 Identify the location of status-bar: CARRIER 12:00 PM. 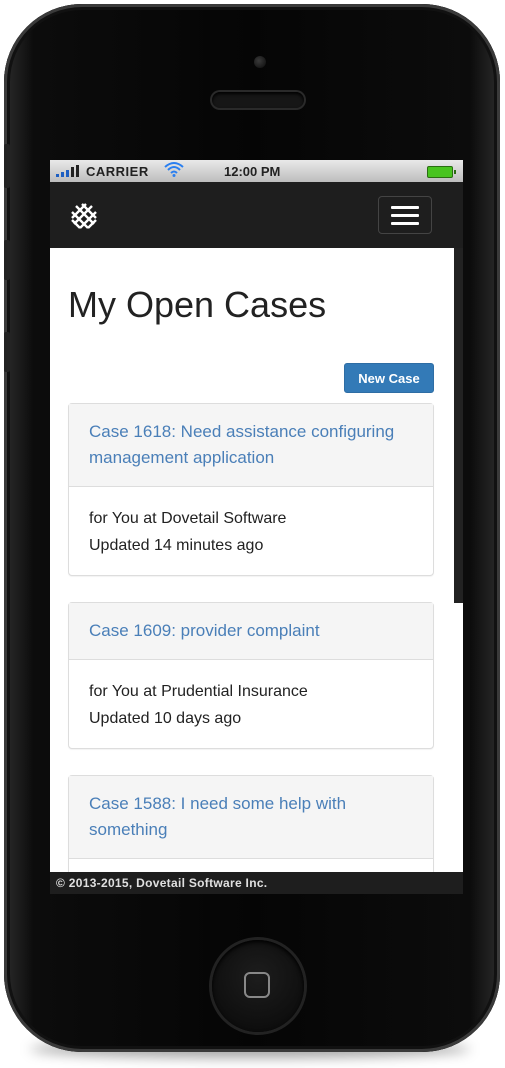
(256, 171).